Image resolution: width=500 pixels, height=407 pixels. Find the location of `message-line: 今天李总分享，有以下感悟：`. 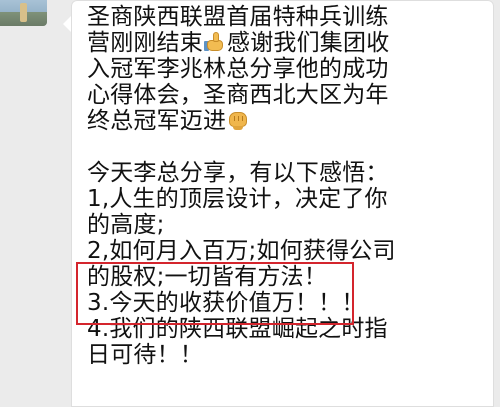

message-line: 今天李总分享，有以下感悟： is located at coordinates (238, 173).